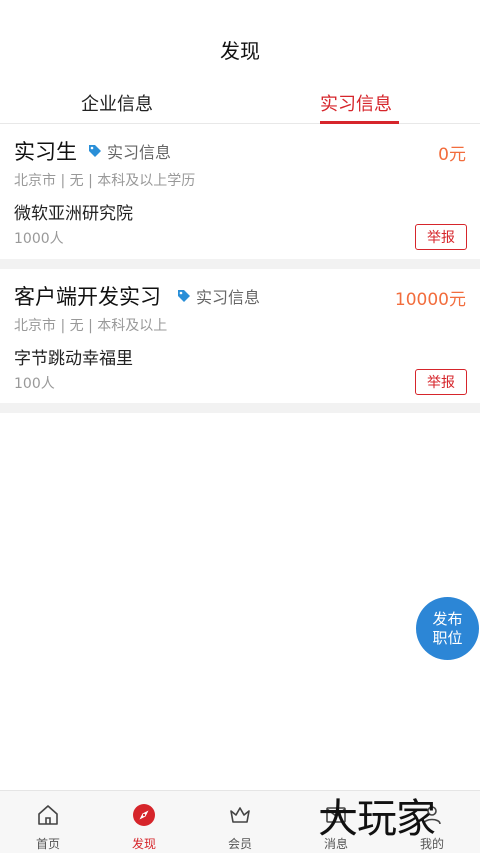 The image size is (480, 853). Describe the element at coordinates (430, 300) in the screenshot. I see `job-salary: 10000元` at that location.